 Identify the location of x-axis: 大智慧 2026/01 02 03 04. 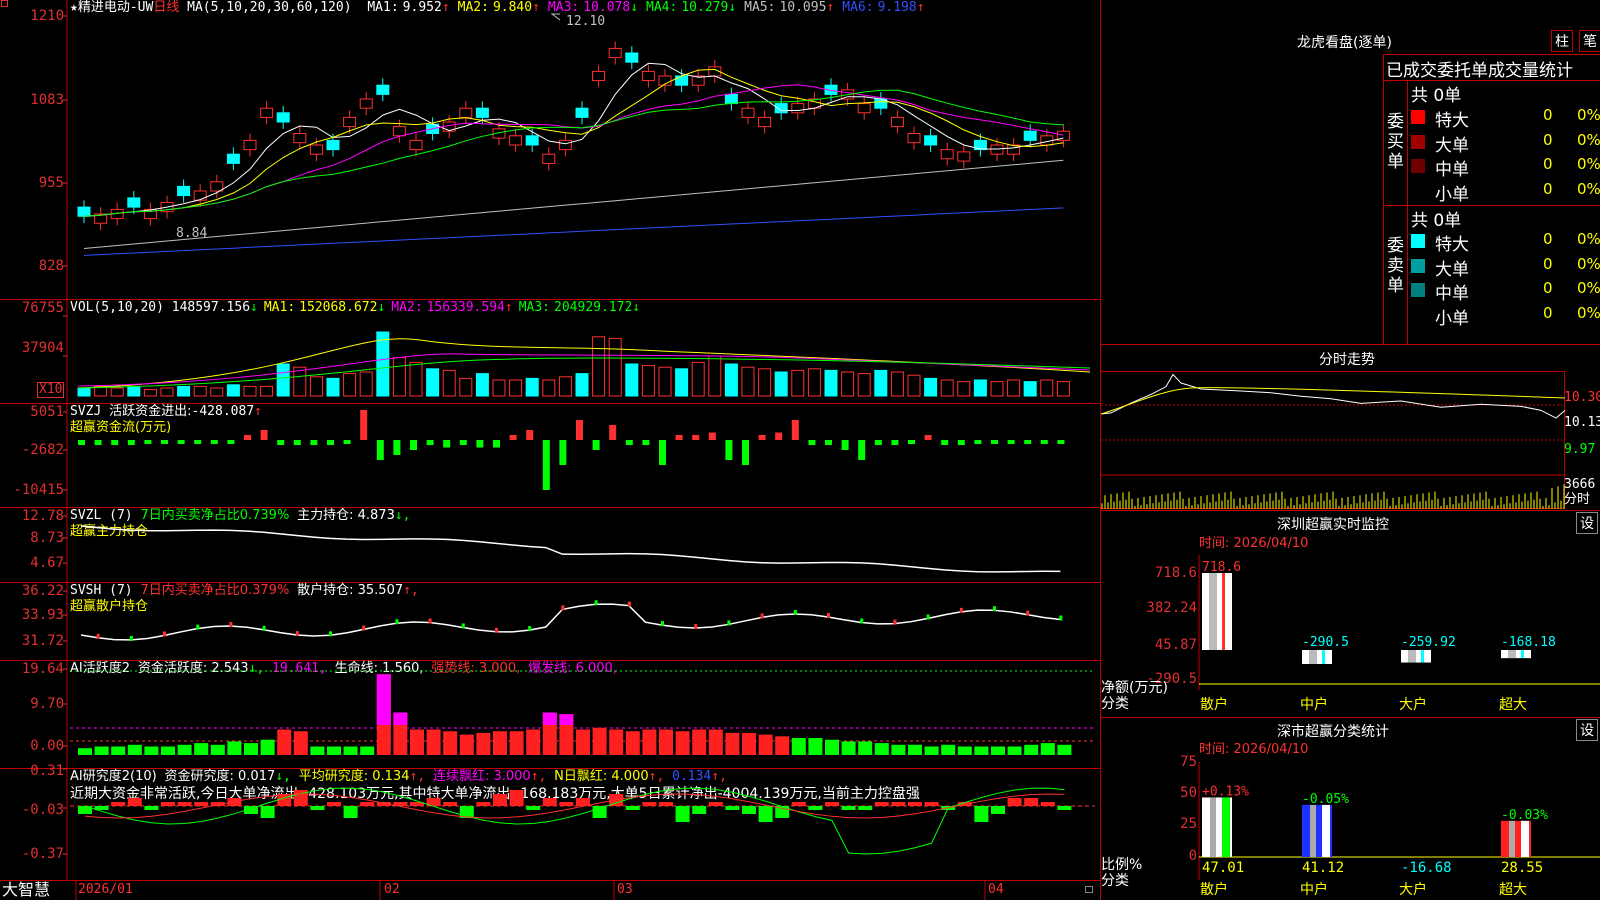
(550, 890).